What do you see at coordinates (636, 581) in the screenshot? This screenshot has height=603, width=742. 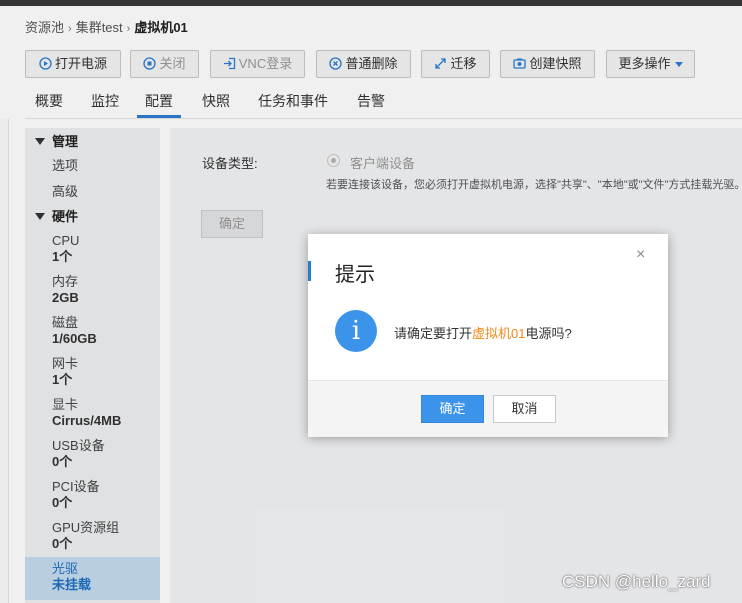 I see `watermark: CSDN @hello_zard` at bounding box center [636, 581].